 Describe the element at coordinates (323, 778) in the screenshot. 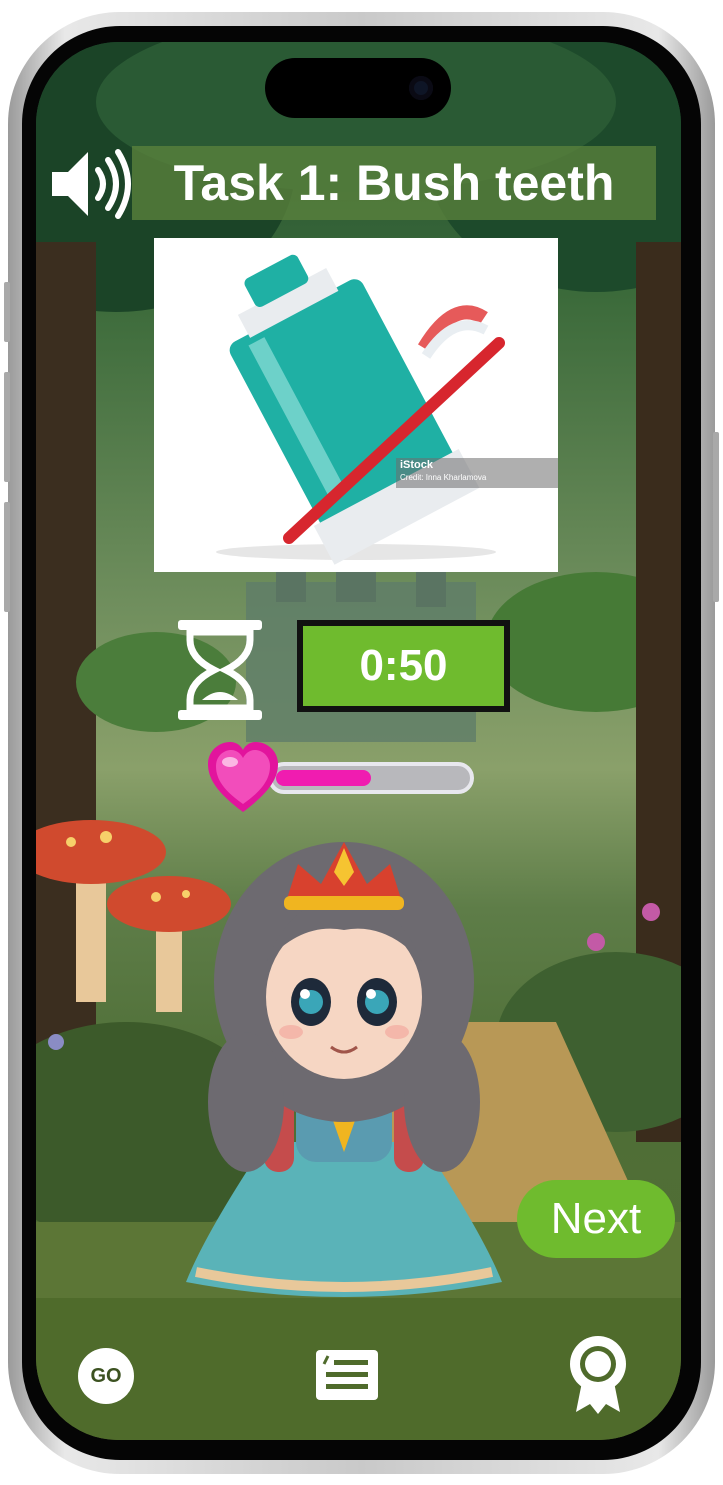

I see `progress-fill` at that location.